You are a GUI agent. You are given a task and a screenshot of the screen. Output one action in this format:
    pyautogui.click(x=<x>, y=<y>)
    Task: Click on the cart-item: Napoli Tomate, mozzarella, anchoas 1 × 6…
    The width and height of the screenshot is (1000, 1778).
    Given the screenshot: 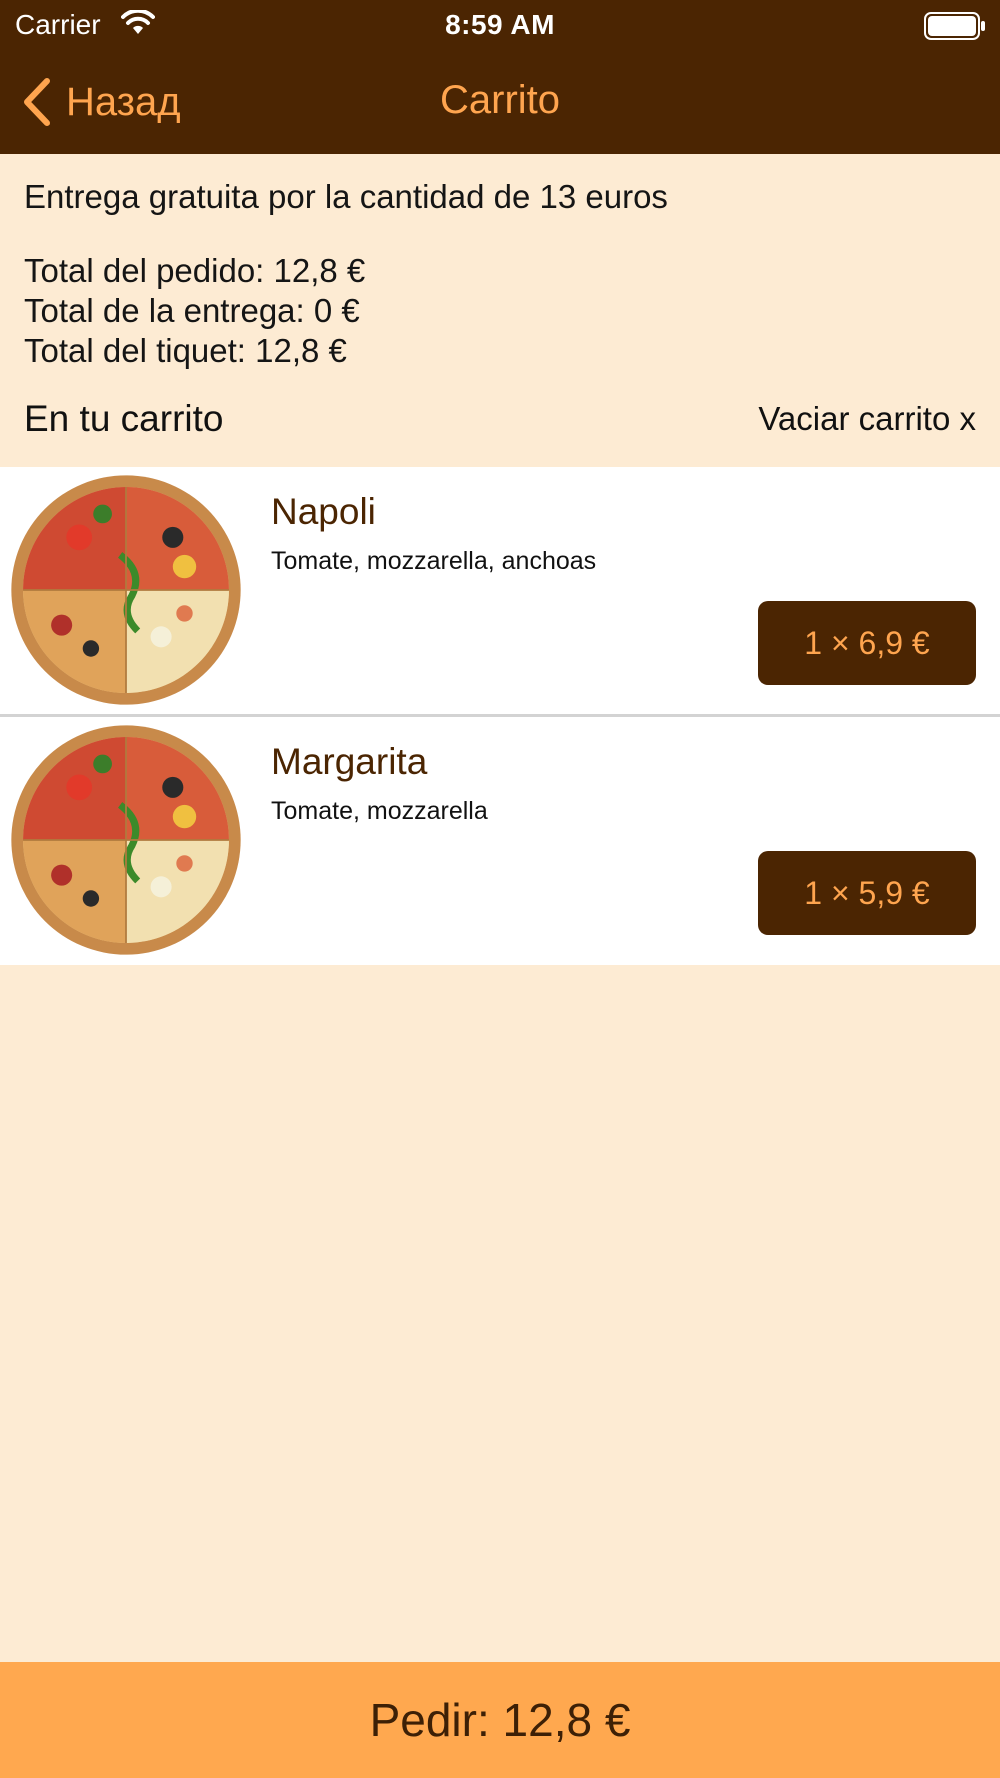 What is the action you would take?
    pyautogui.click(x=500, y=591)
    